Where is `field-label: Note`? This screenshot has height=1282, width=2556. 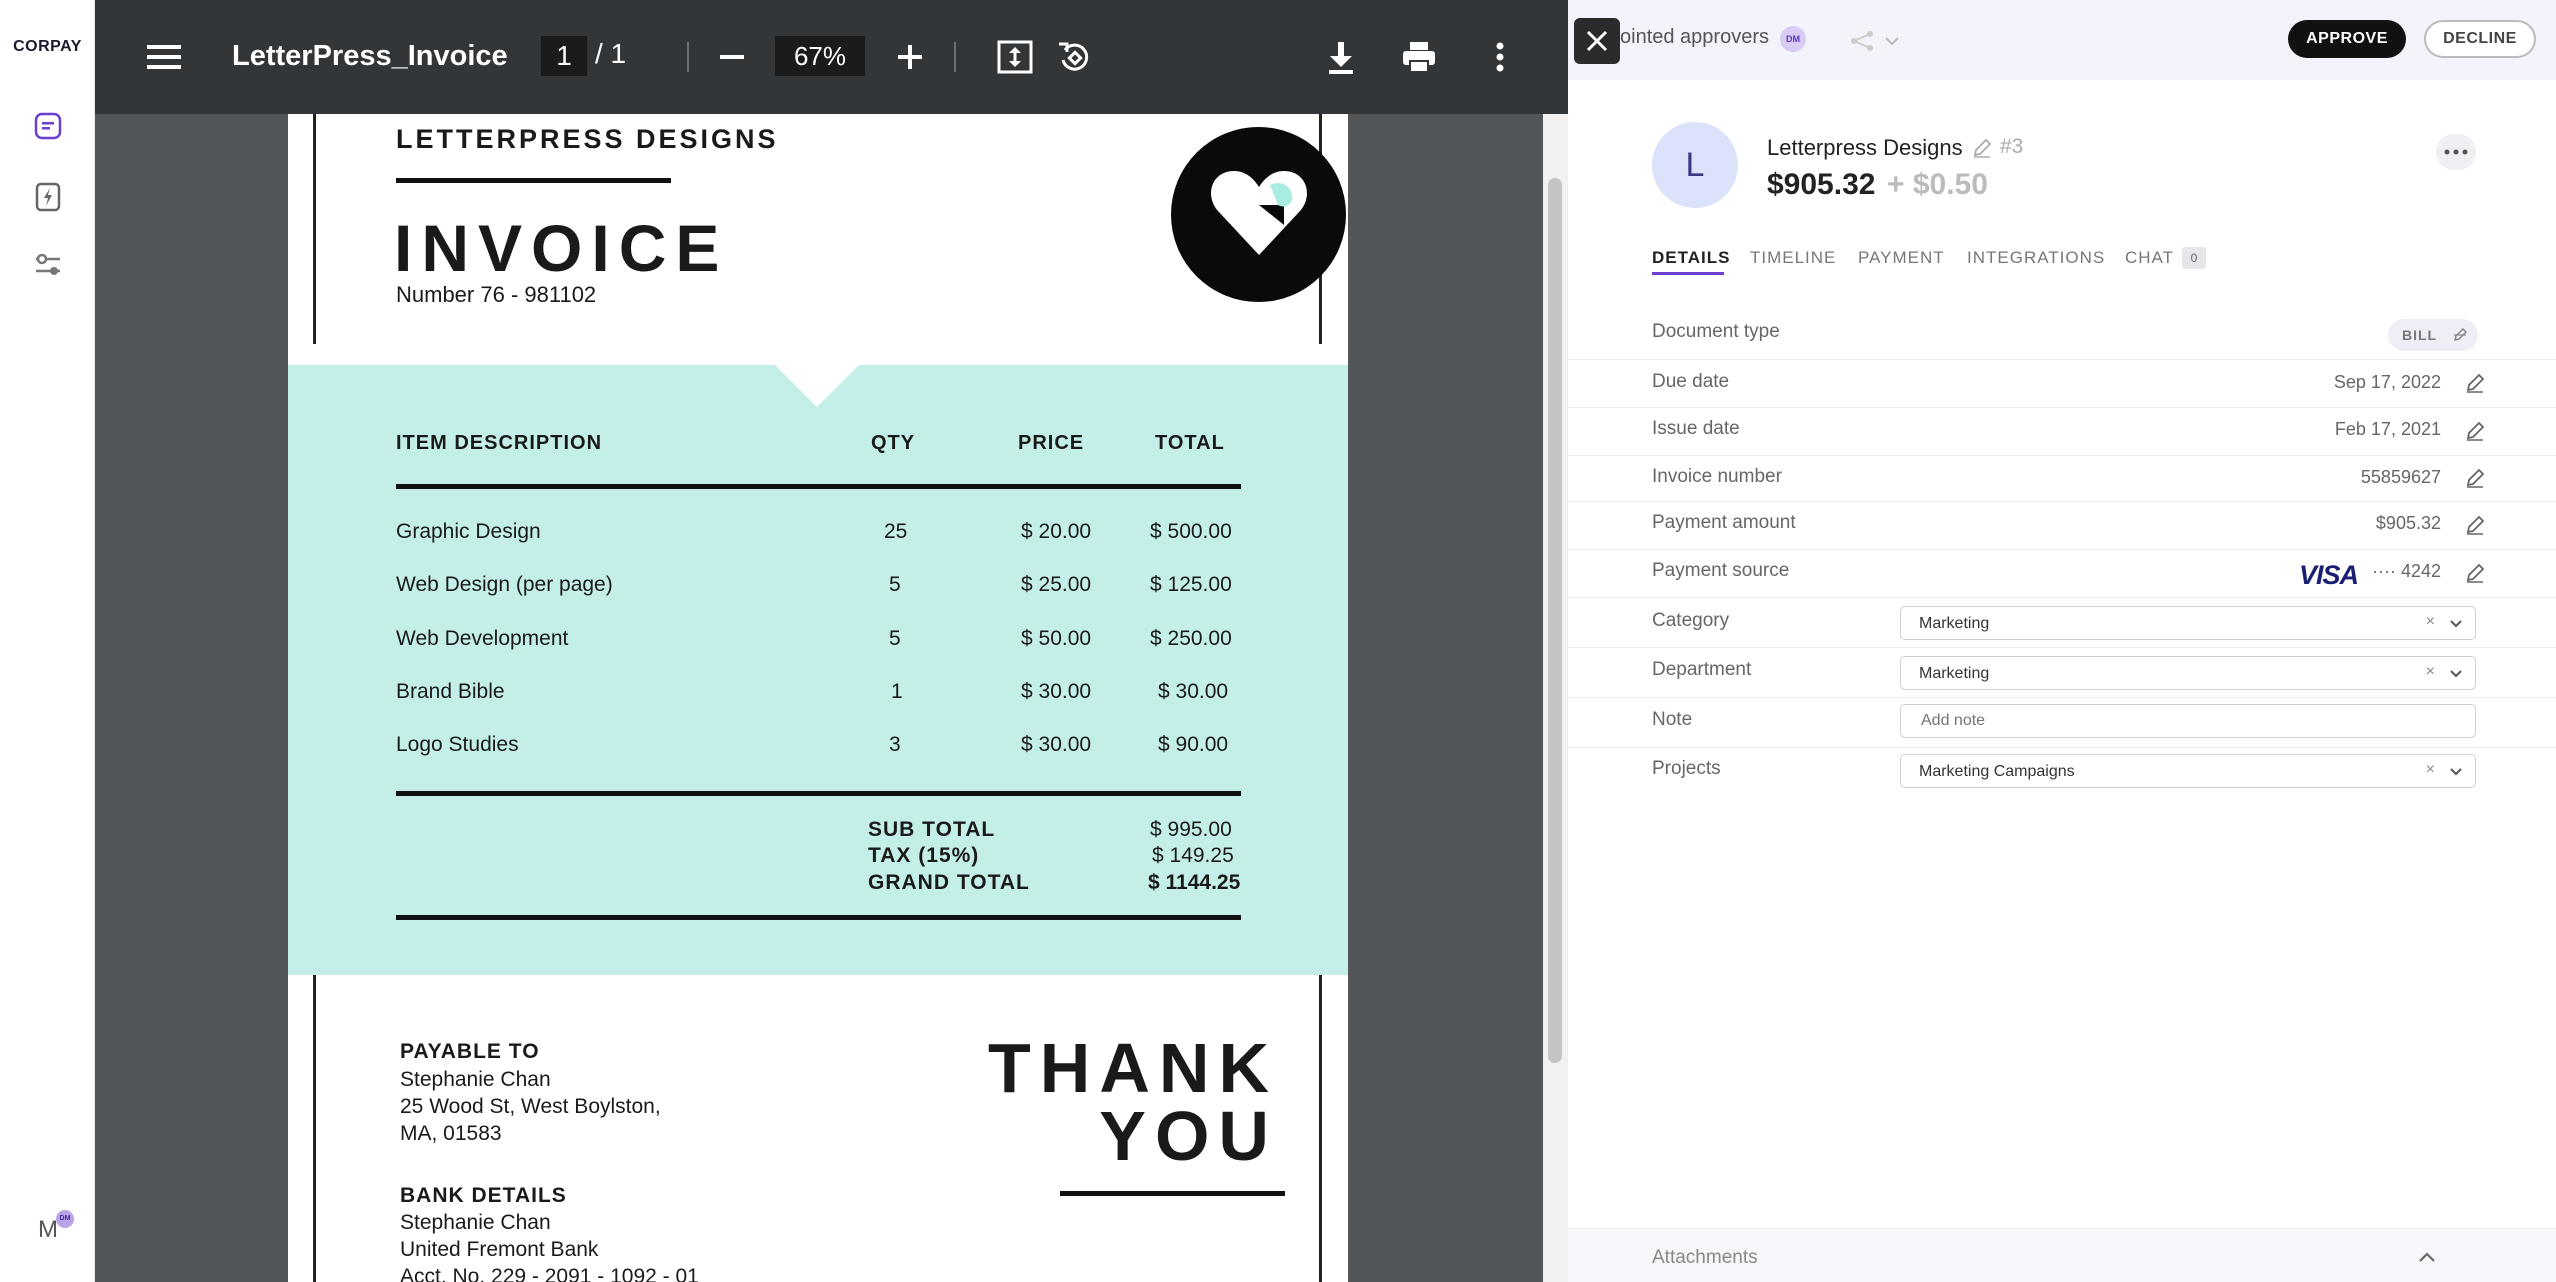
field-label: Note is located at coordinates (1672, 719).